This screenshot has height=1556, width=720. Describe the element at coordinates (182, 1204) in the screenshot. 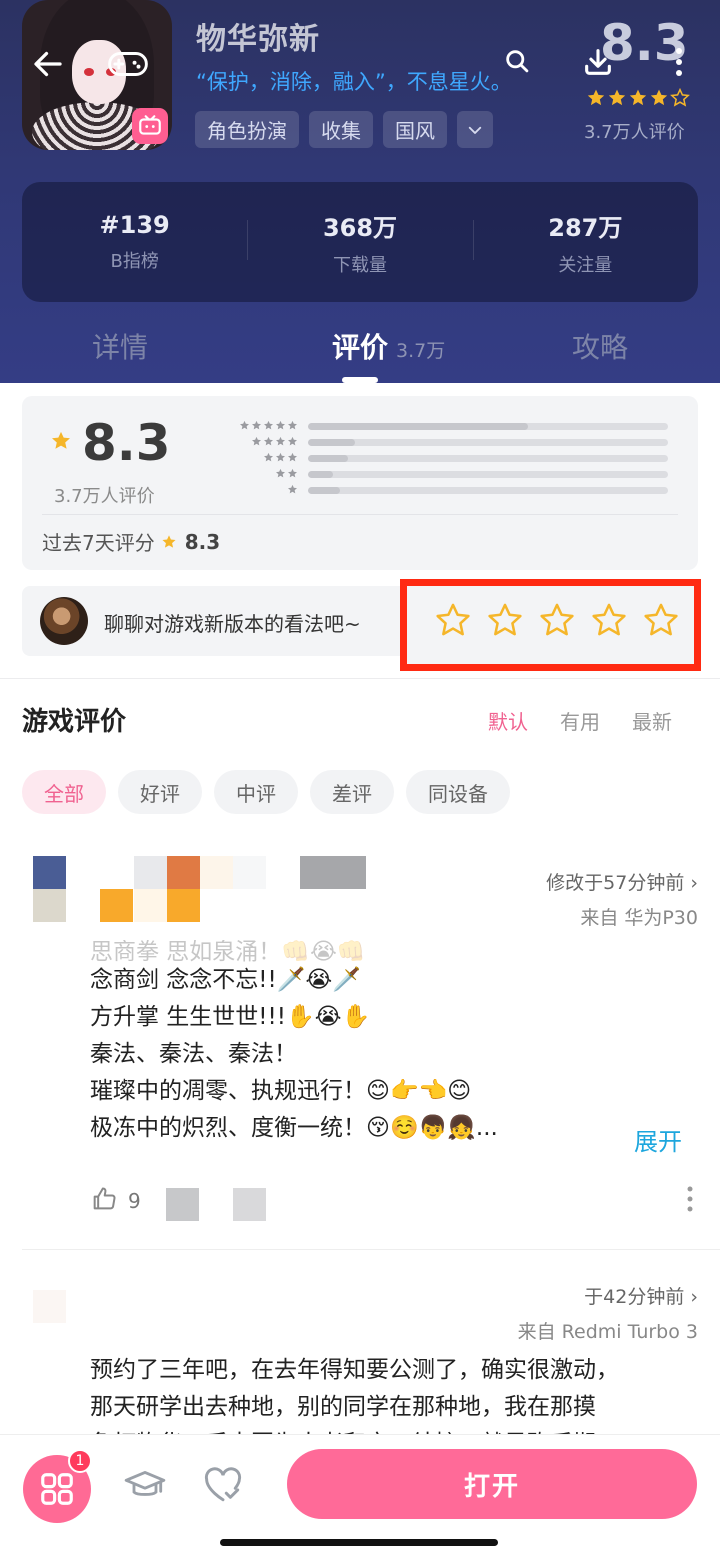

I see `thumbs-down-icon` at that location.